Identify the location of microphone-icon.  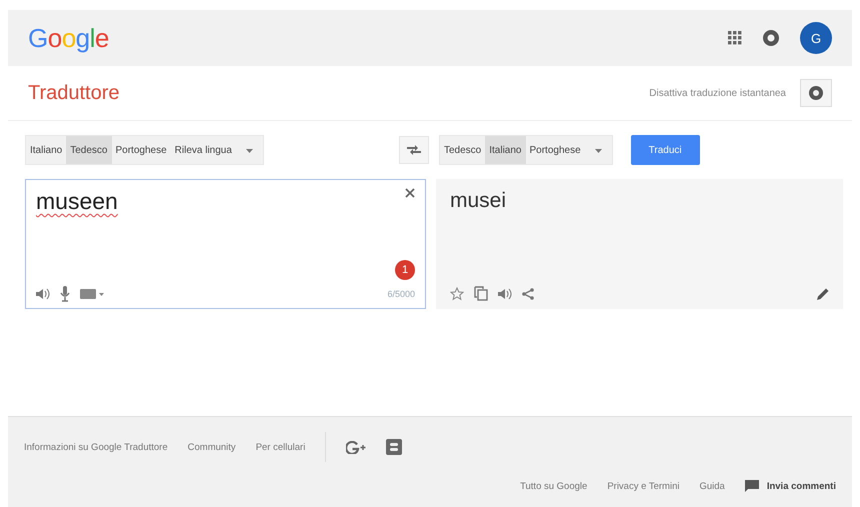
(65, 294).